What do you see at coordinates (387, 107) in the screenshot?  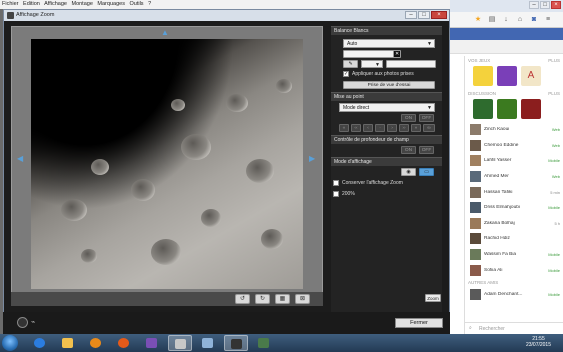 I see `focus-mode-select: Mode direct ▼` at bounding box center [387, 107].